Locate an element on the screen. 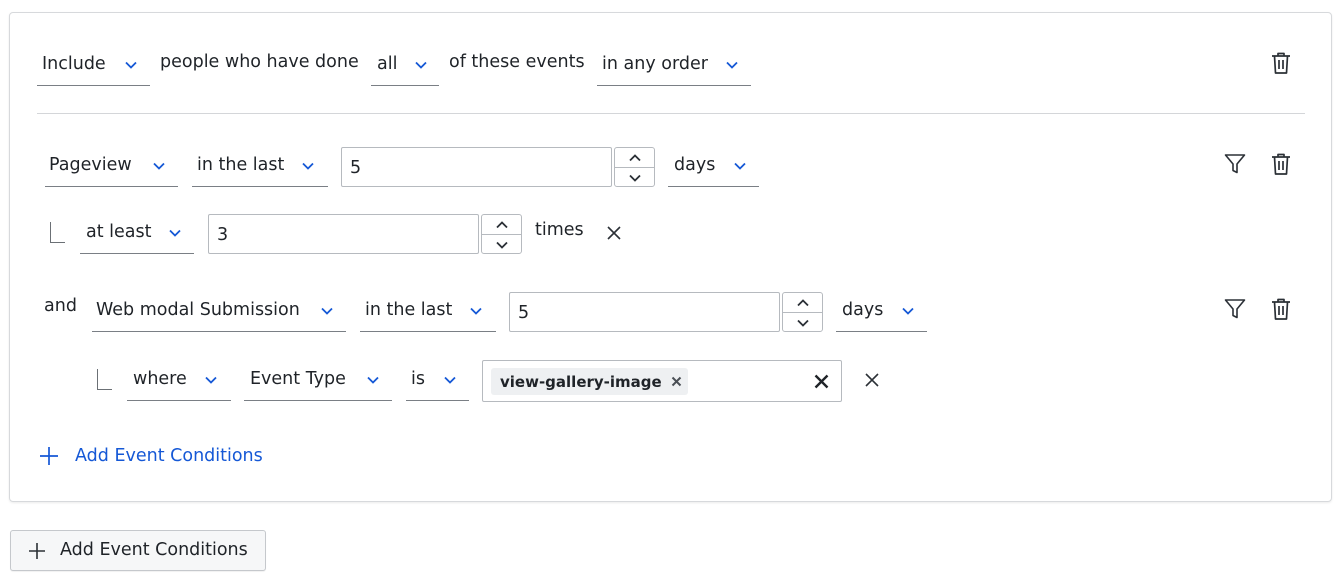 This screenshot has height=580, width=1342. event-select-pageview: Pageview is located at coordinates (111, 167).